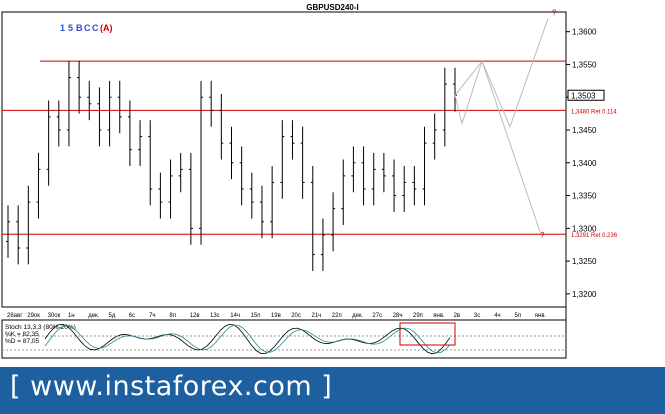 The width and height of the screenshot is (665, 414). What do you see at coordinates (195, 316) in the screenshot?
I see `date-label: 12в` at bounding box center [195, 316].